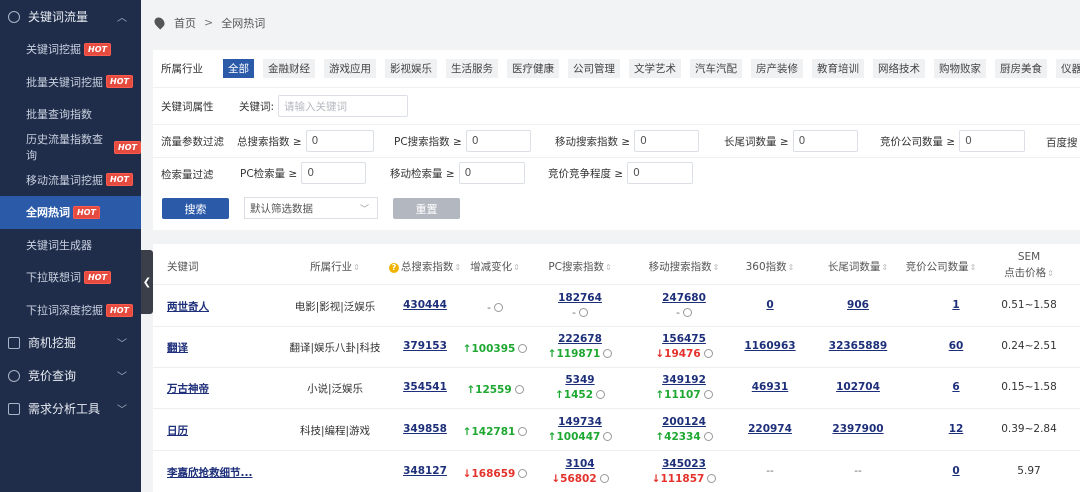 Image resolution: width=1080 pixels, height=492 pixels. I want to click on mobile-volume-input: 0, so click(491, 173).